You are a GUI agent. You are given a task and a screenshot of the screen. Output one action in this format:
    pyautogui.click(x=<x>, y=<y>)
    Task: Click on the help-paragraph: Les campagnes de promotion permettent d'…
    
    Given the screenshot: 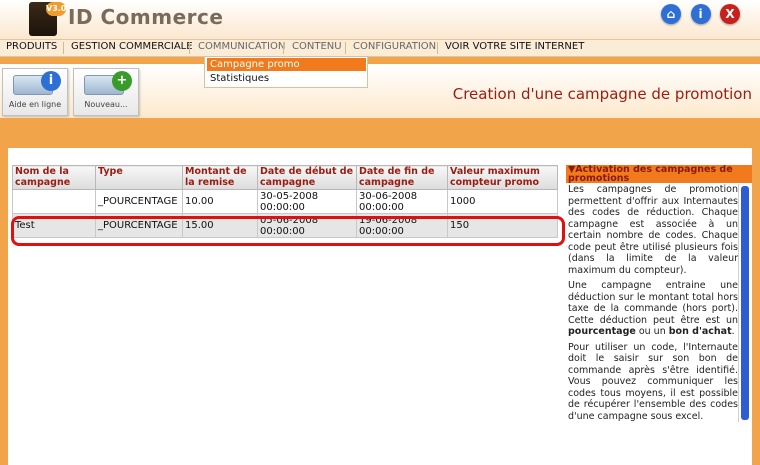 What is the action you would take?
    pyautogui.click(x=653, y=230)
    